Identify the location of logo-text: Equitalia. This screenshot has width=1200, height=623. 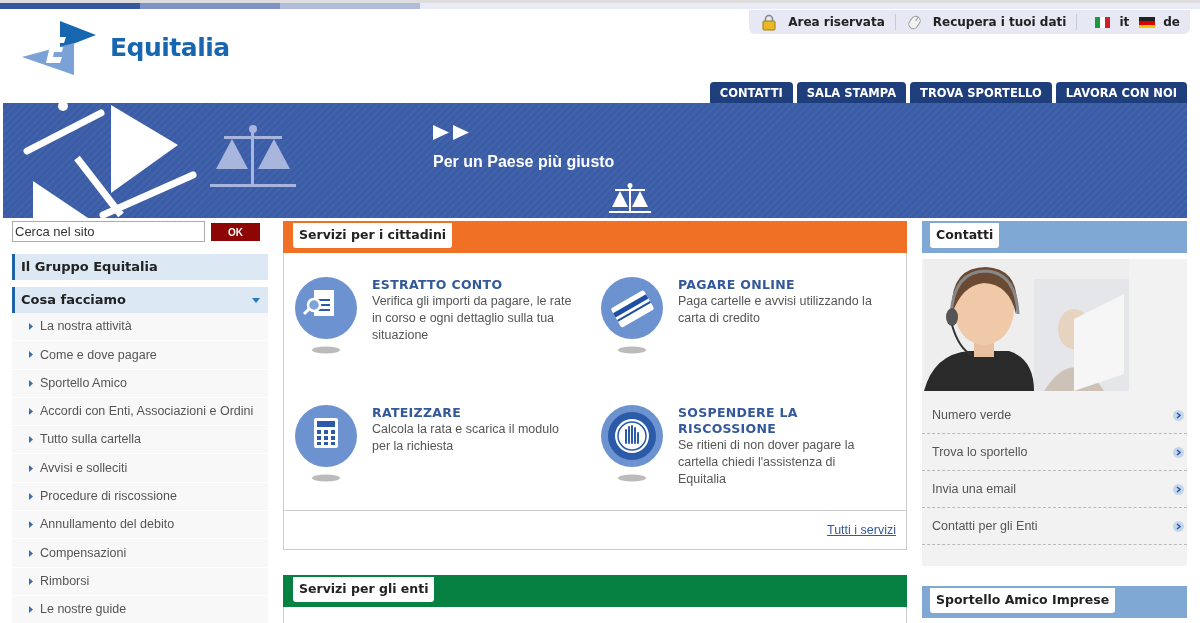
(170, 48).